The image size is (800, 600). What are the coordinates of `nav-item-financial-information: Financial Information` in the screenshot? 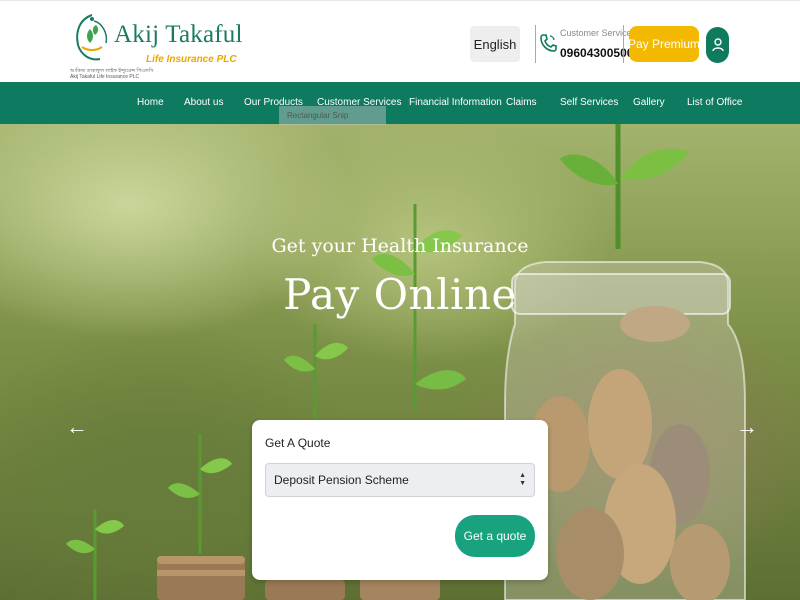 It's located at (455, 103).